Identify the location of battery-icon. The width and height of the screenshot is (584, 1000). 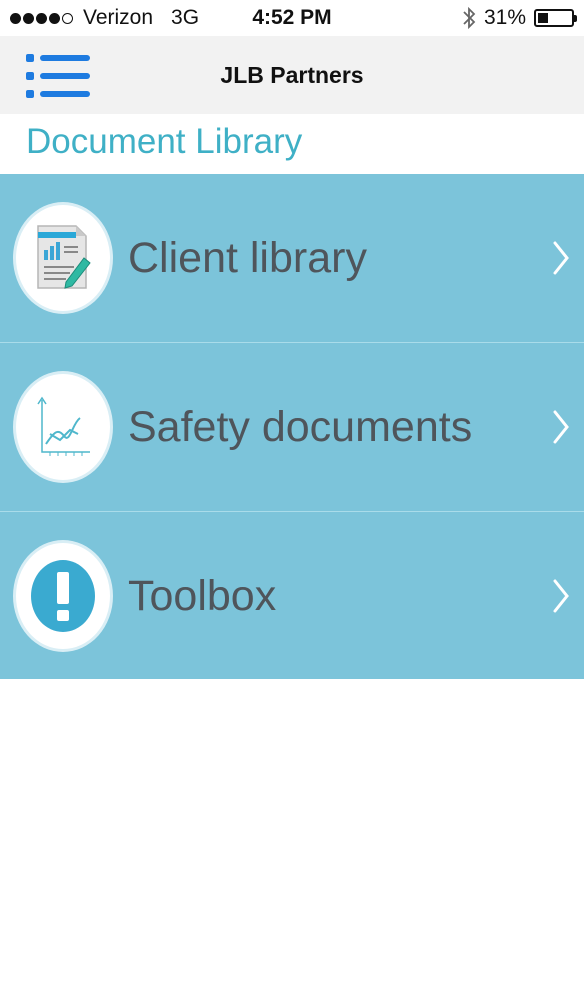
(555, 18).